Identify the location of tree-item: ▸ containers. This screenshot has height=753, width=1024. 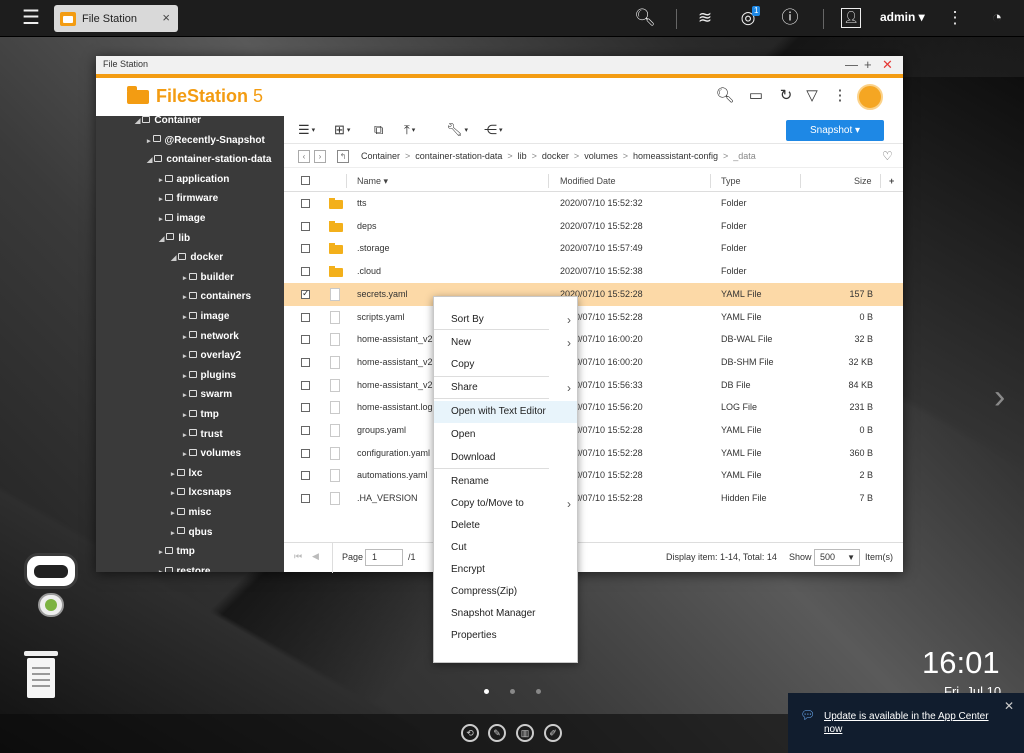
(217, 296).